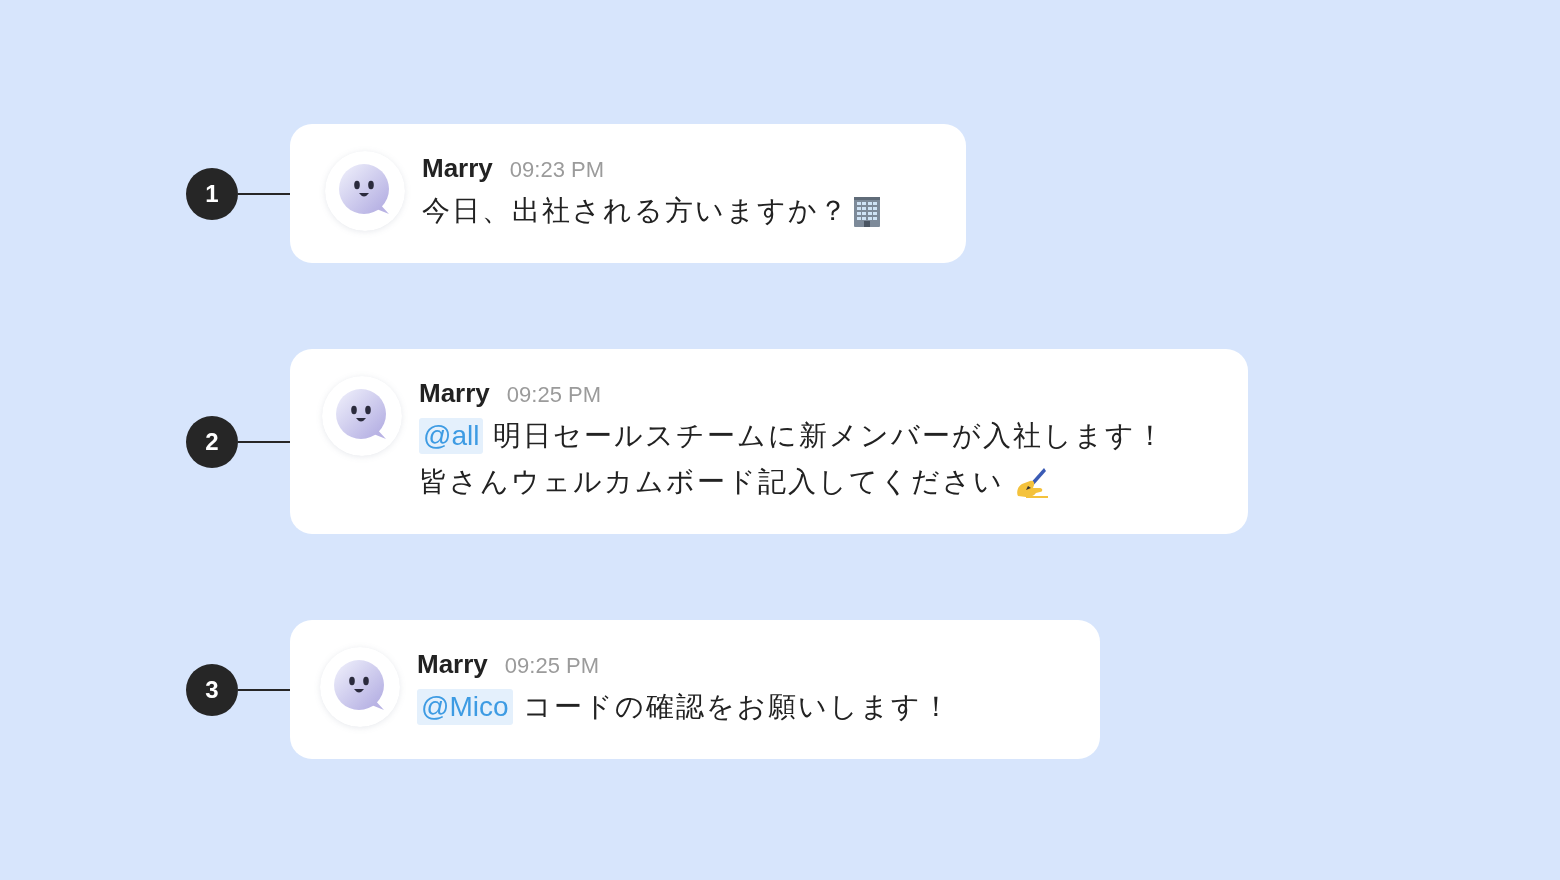  I want to click on timestamp: 09:23 PM, so click(556, 170).